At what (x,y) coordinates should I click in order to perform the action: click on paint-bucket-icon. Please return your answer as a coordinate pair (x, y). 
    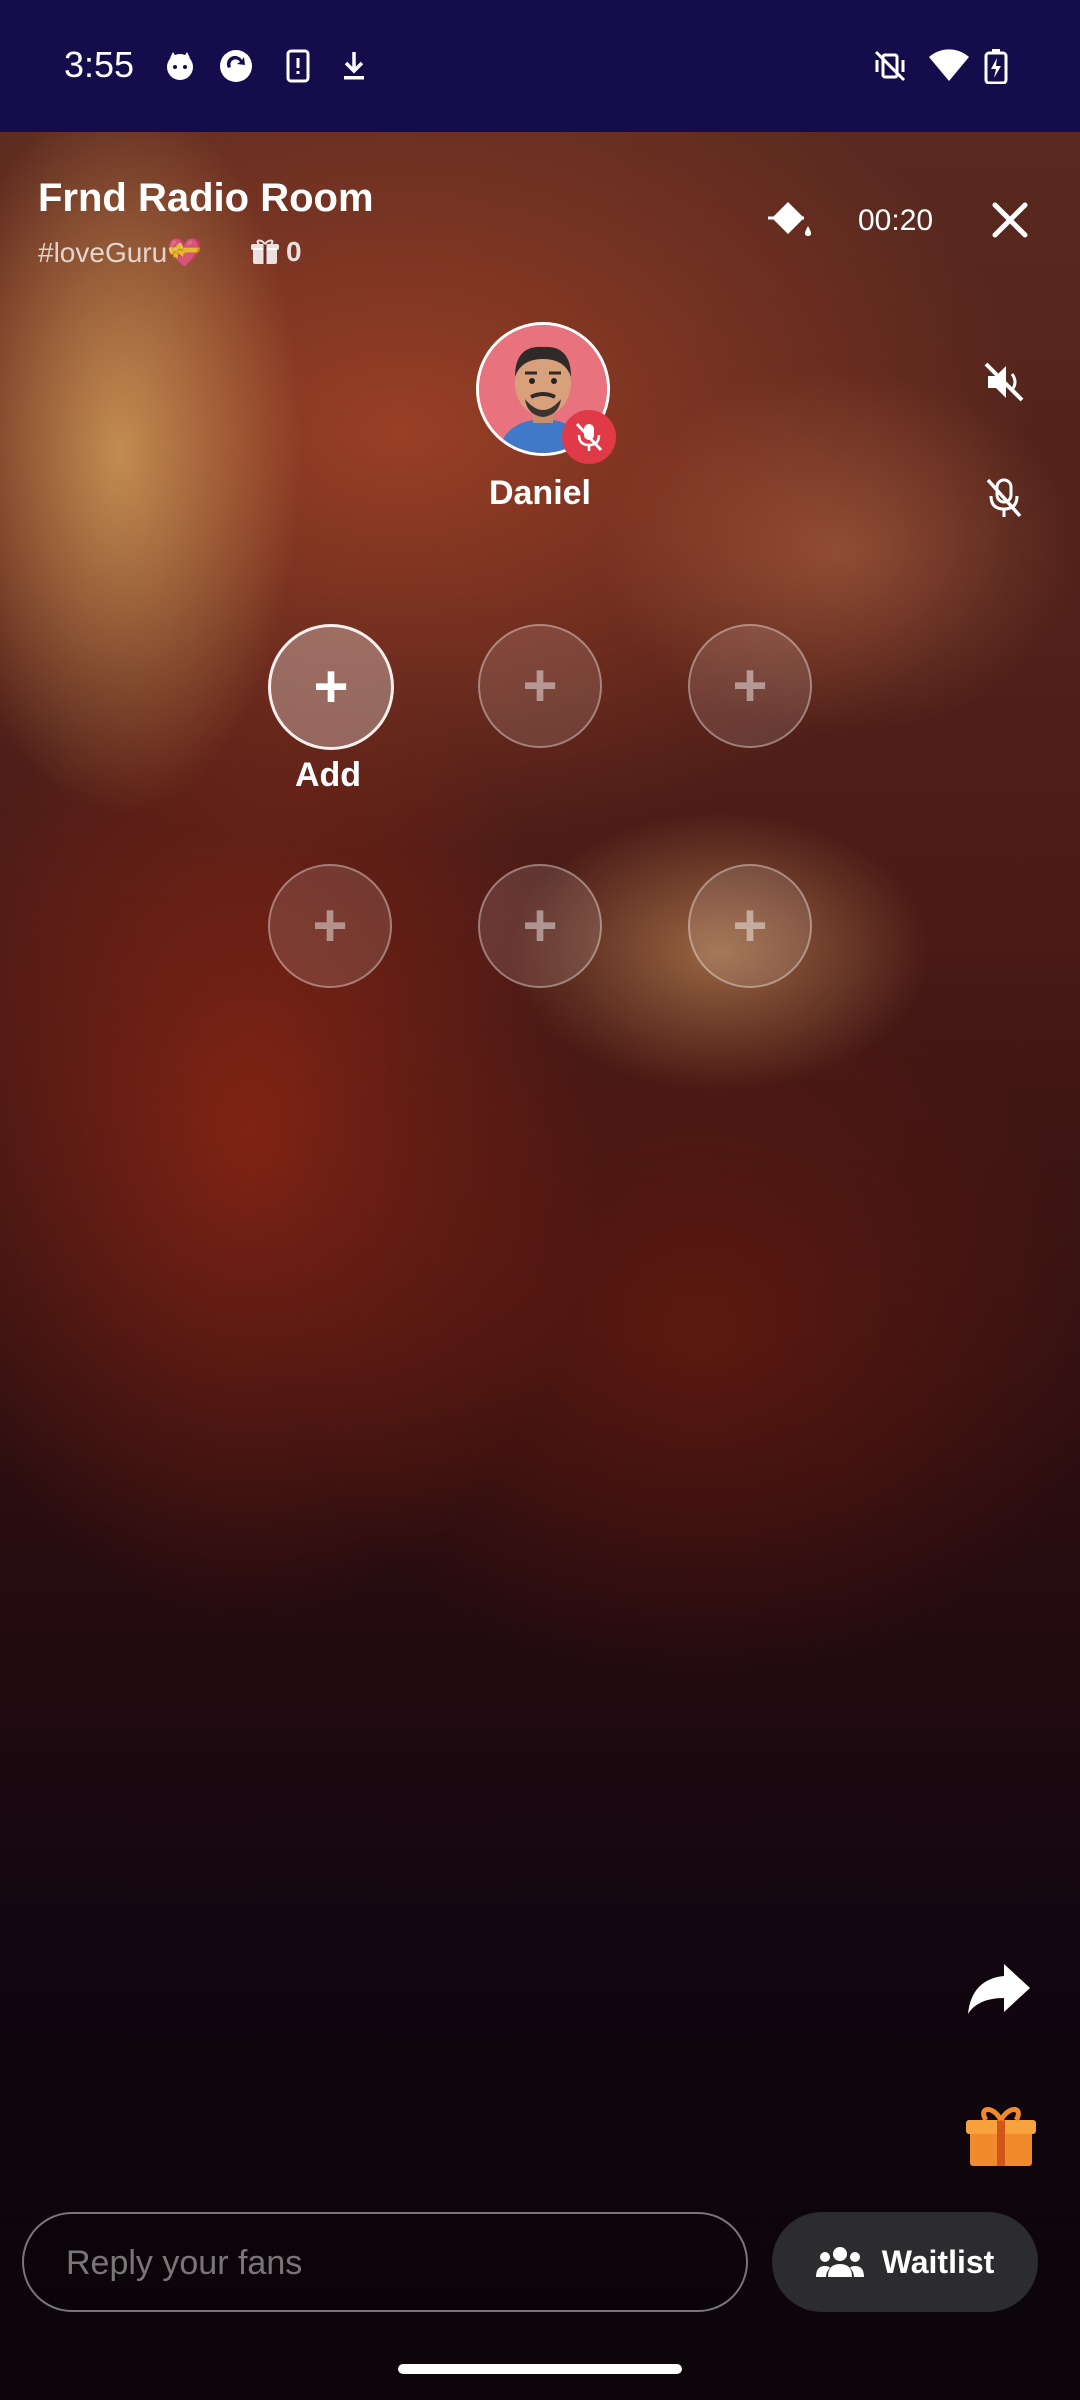
    Looking at the image, I should click on (790, 222).